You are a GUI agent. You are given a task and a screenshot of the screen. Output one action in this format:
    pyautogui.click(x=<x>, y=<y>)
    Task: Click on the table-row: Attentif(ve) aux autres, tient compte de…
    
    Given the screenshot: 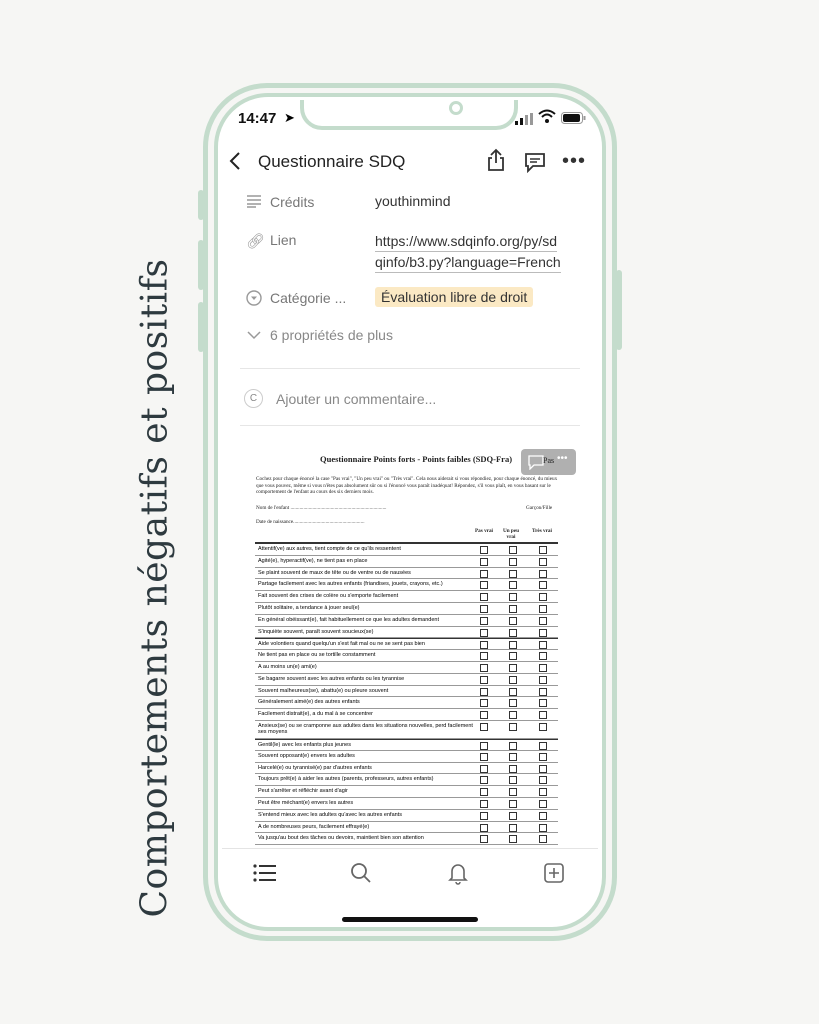 What is the action you would take?
    pyautogui.click(x=406, y=550)
    